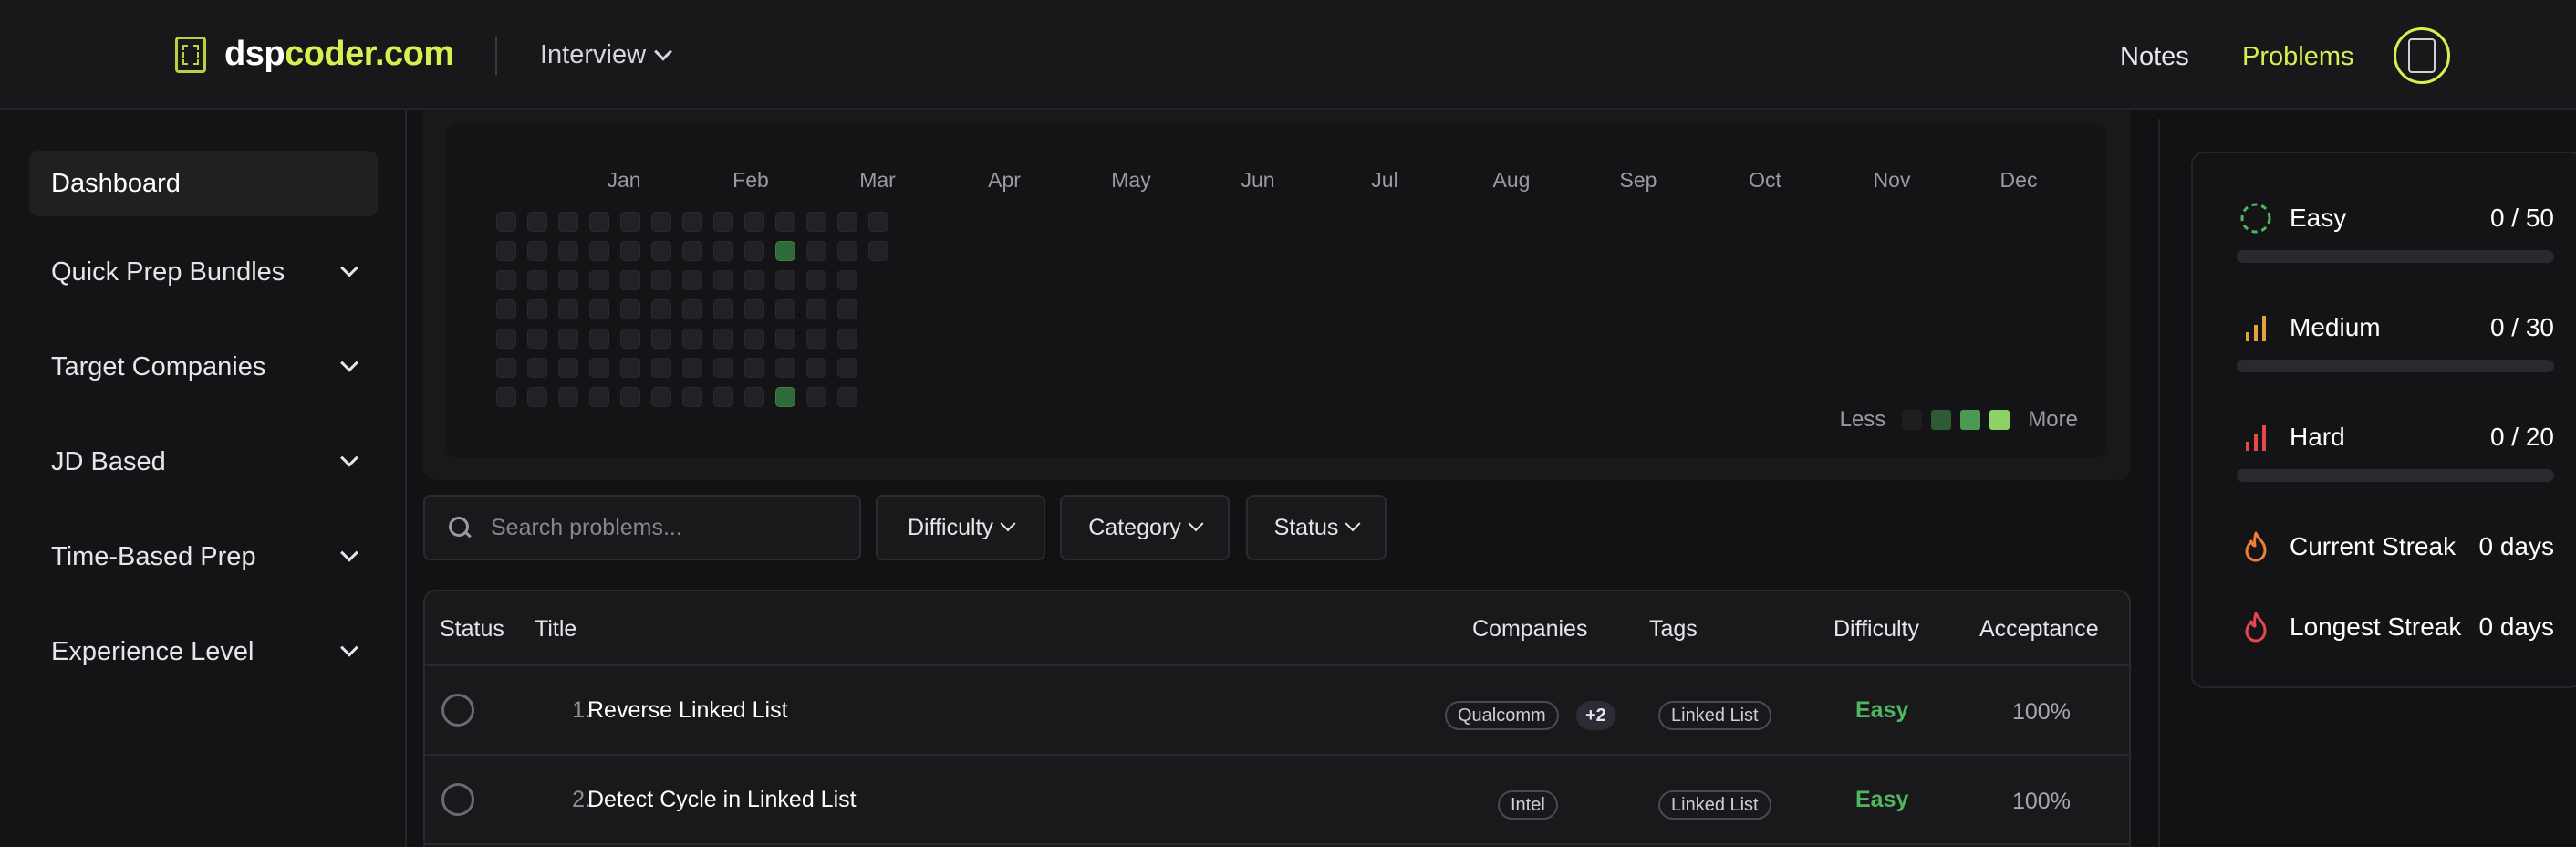 This screenshot has width=2576, height=847. What do you see at coordinates (1529, 629) in the screenshot?
I see `col-companies: Companies` at bounding box center [1529, 629].